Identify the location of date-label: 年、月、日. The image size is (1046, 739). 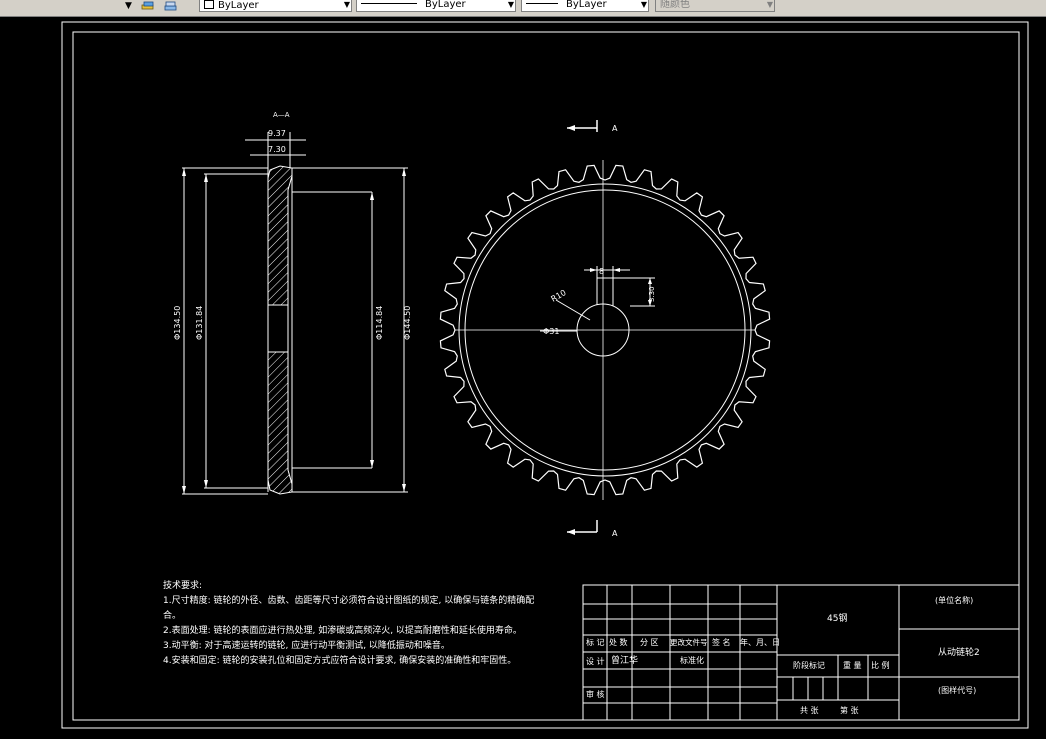
(760, 642).